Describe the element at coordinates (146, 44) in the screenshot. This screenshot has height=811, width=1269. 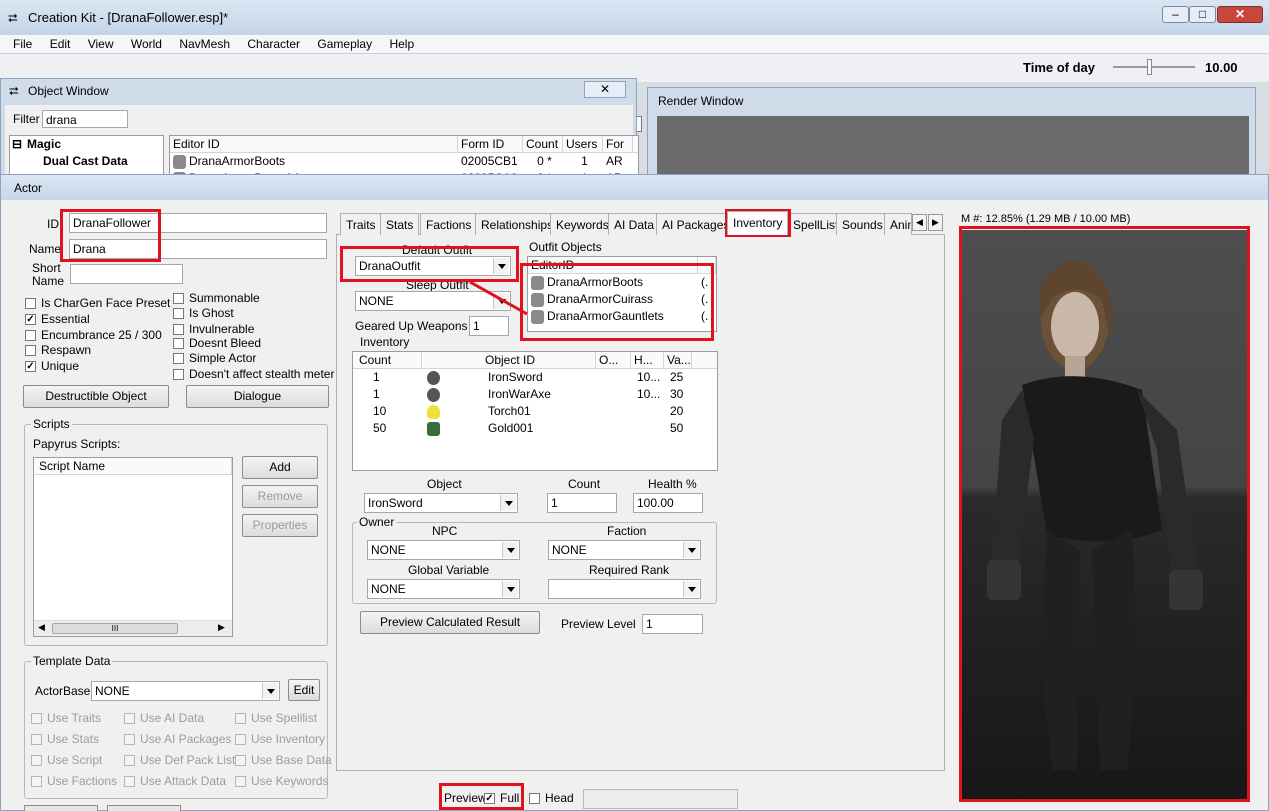
I see `menu-world: World` at that location.